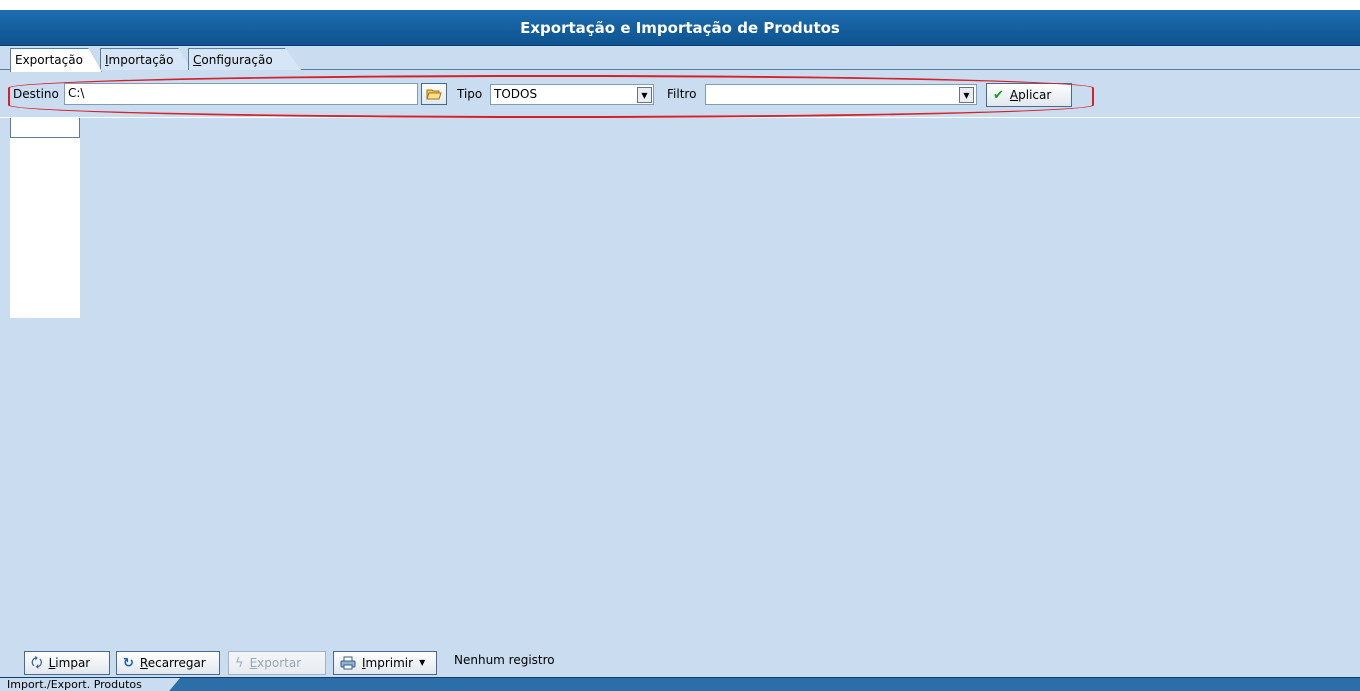 This screenshot has height=691, width=1360. Describe the element at coordinates (76, 93) in the screenshot. I see `destino-value: C:\` at that location.